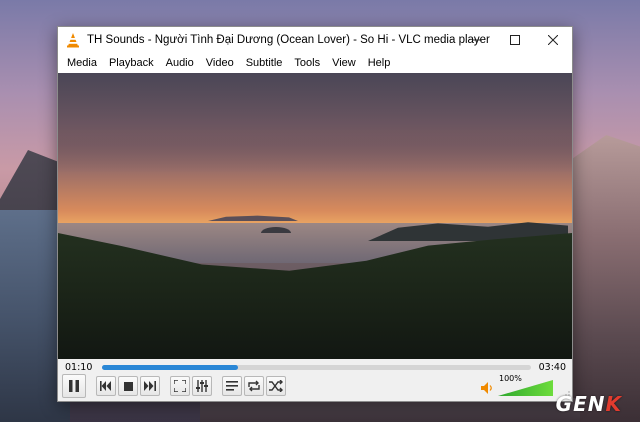 This screenshot has height=422, width=640. I want to click on window-controls, so click(515, 40).